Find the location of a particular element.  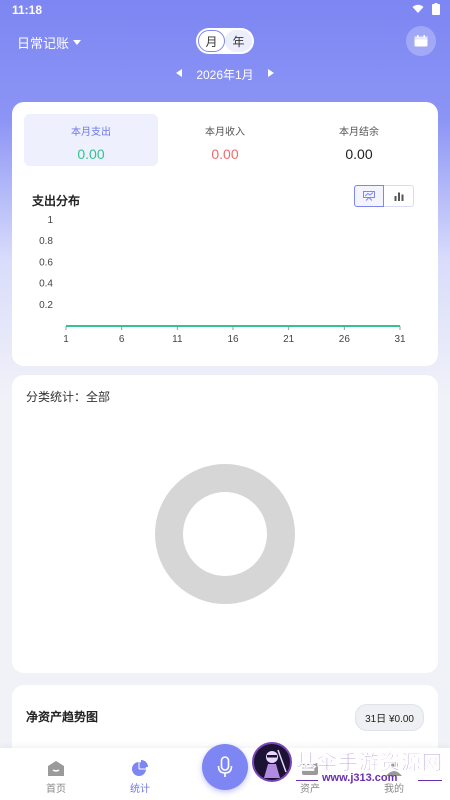

y-tick-label: 0.4 is located at coordinates (46, 284).